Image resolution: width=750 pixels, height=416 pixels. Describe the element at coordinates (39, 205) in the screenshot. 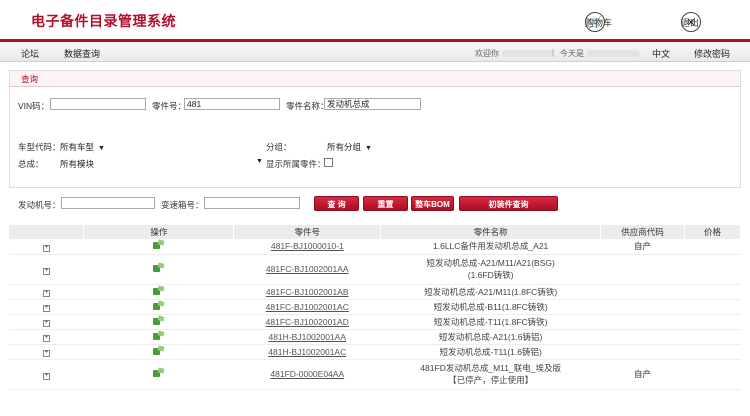

I see `engine-no-label: 发动机号：` at that location.